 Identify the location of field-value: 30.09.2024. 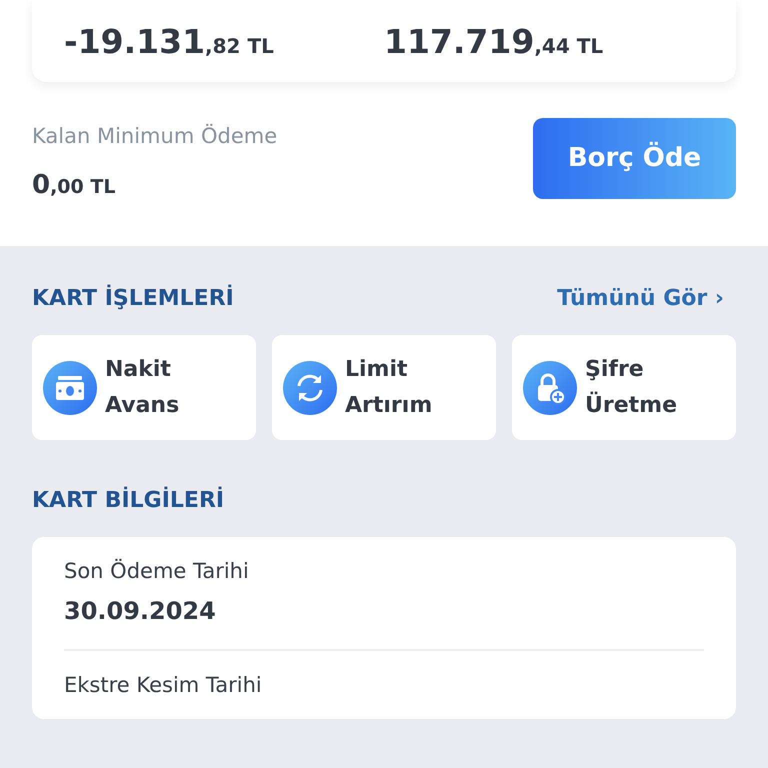
(140, 611).